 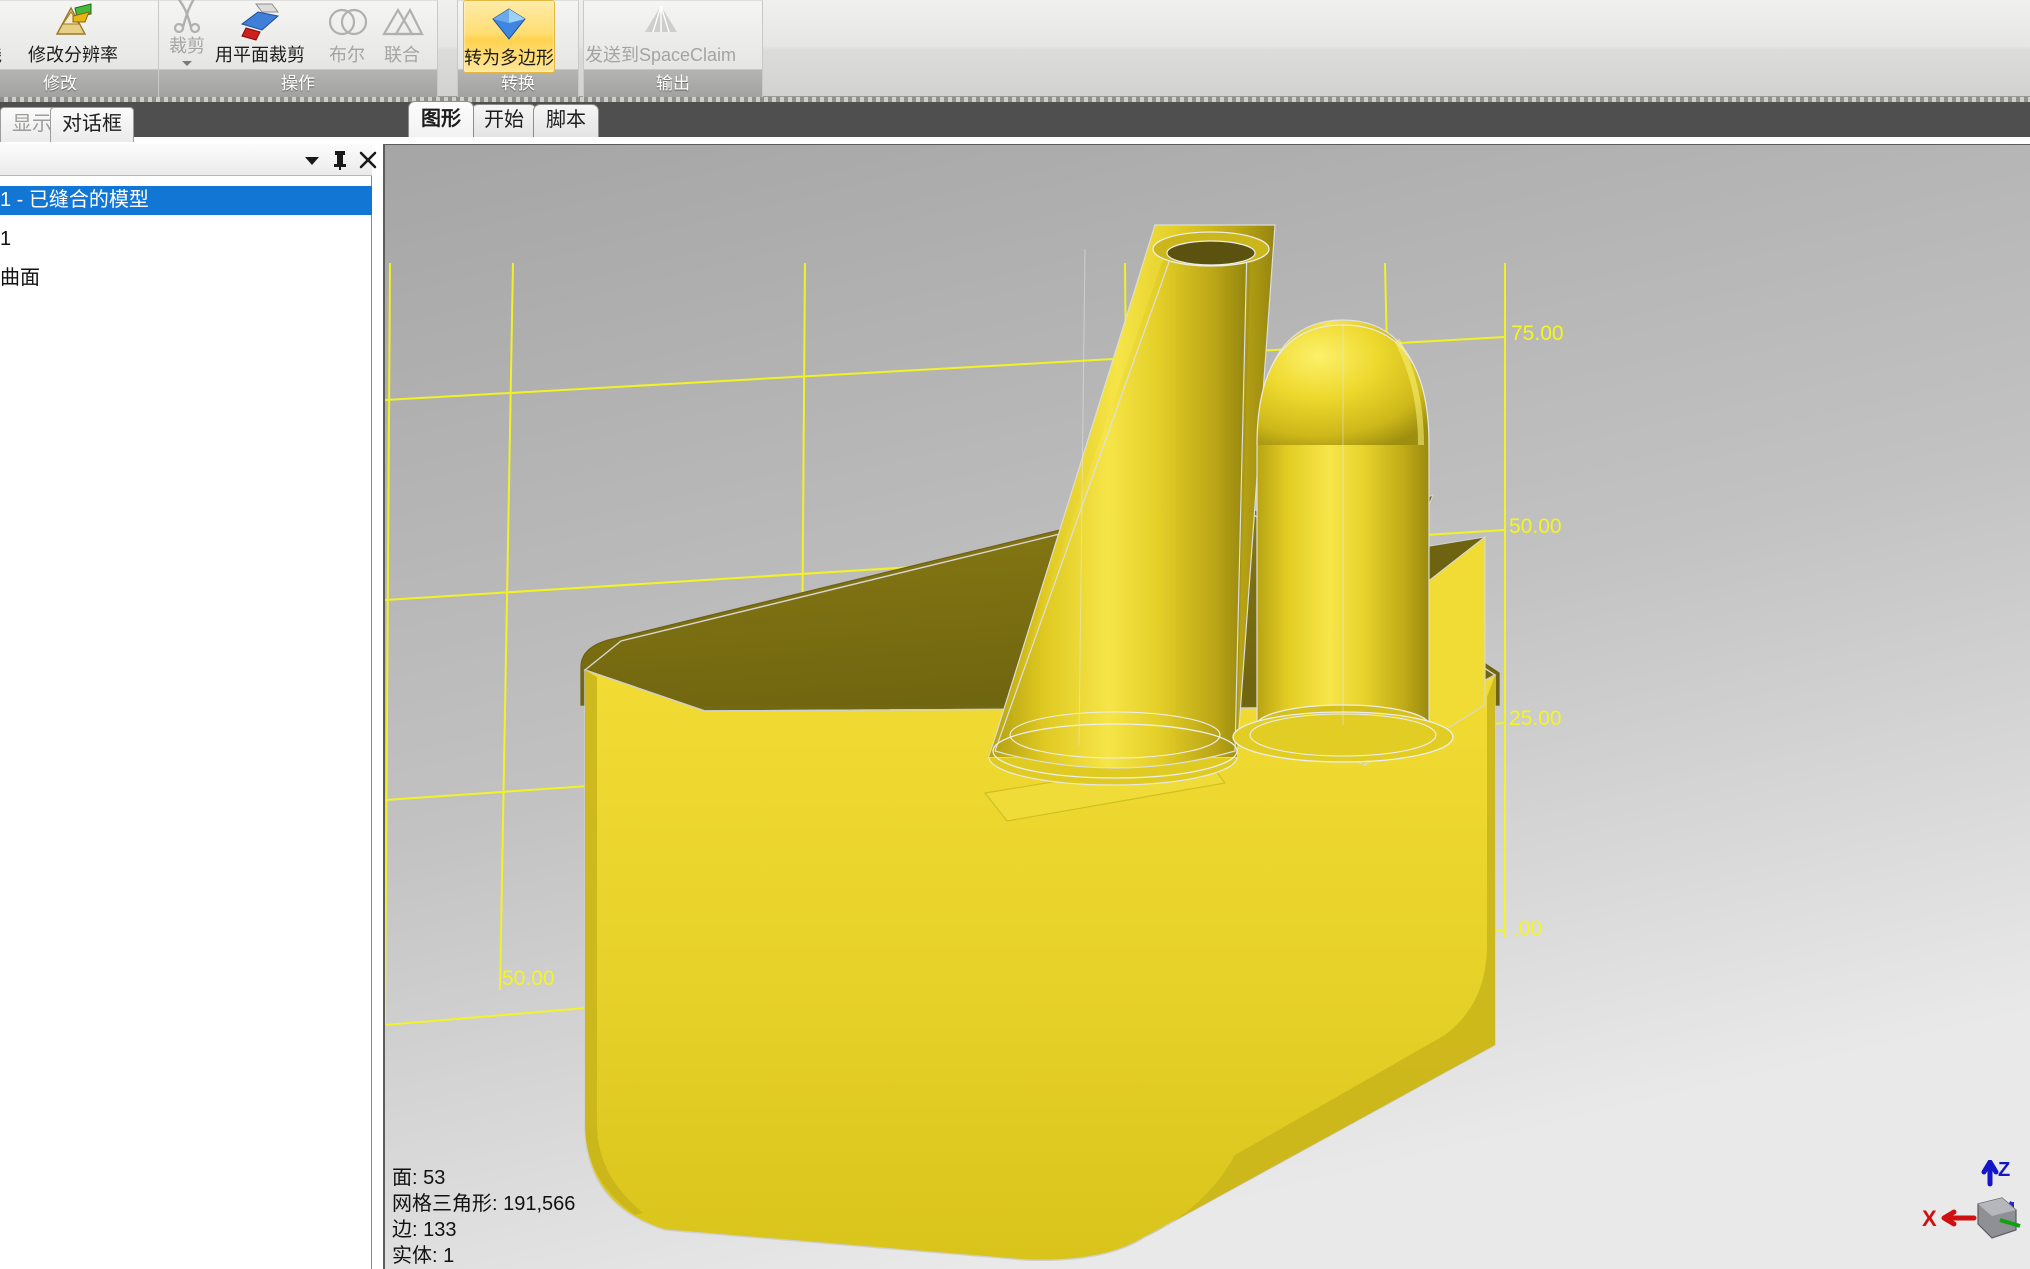 I want to click on ribbon-button-label: 转为多边形, so click(x=509, y=58).